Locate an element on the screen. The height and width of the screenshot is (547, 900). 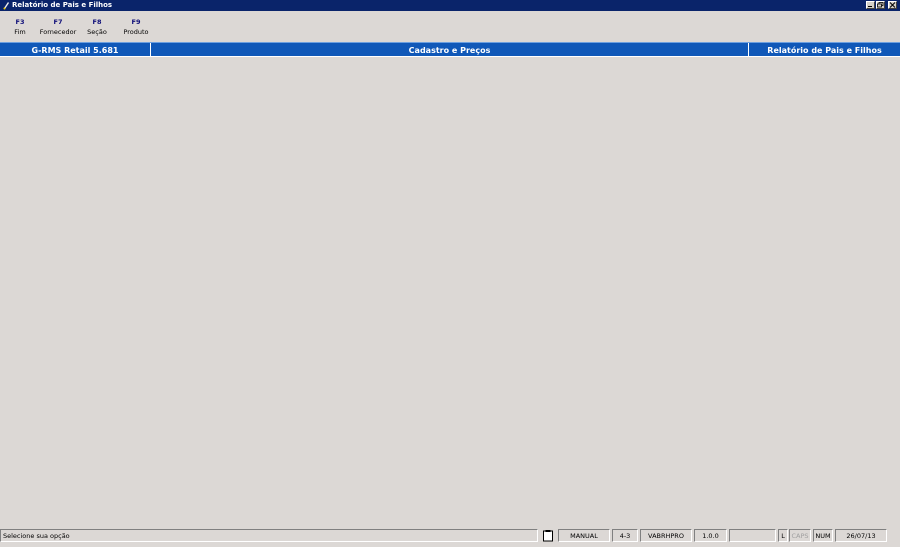
status-message: Selecione sua opção is located at coordinates (269, 535).